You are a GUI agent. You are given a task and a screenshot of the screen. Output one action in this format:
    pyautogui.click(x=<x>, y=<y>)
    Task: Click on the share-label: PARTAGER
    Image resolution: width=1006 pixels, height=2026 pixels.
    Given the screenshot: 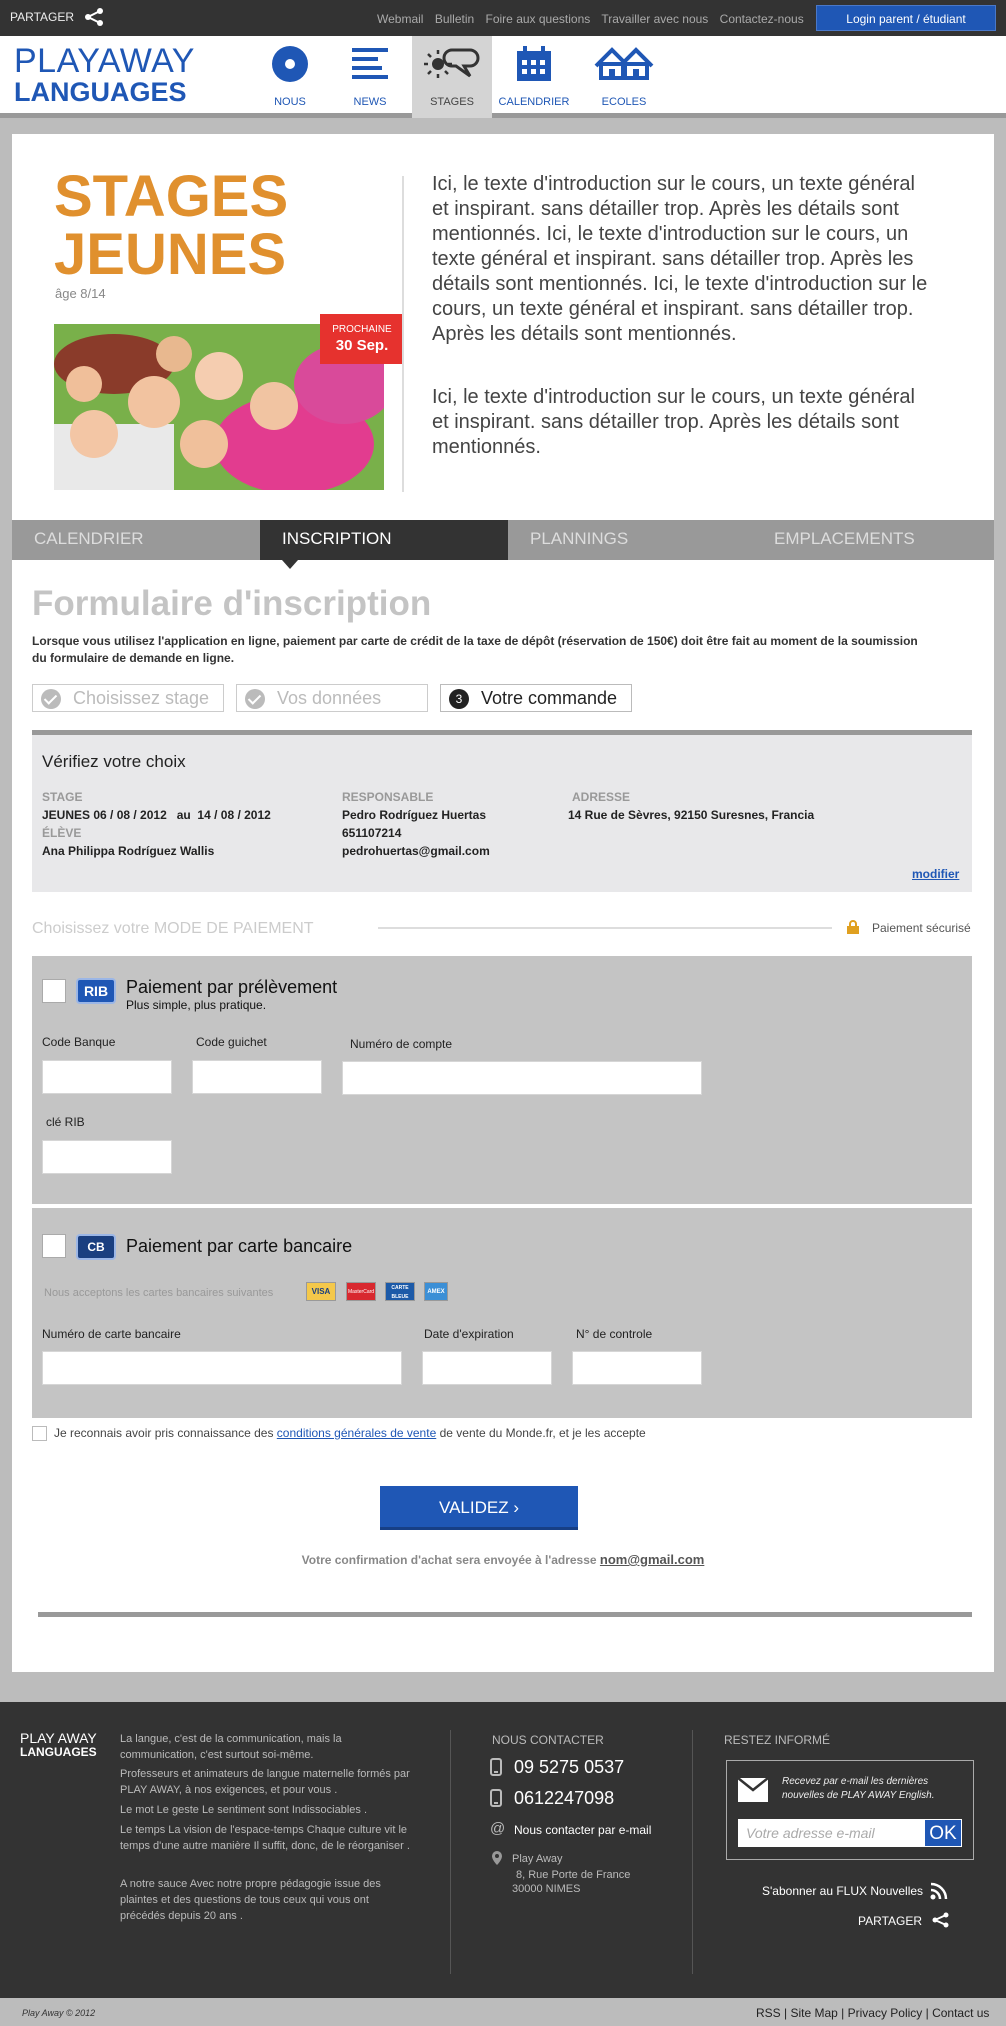 What is the action you would take?
    pyautogui.click(x=42, y=17)
    